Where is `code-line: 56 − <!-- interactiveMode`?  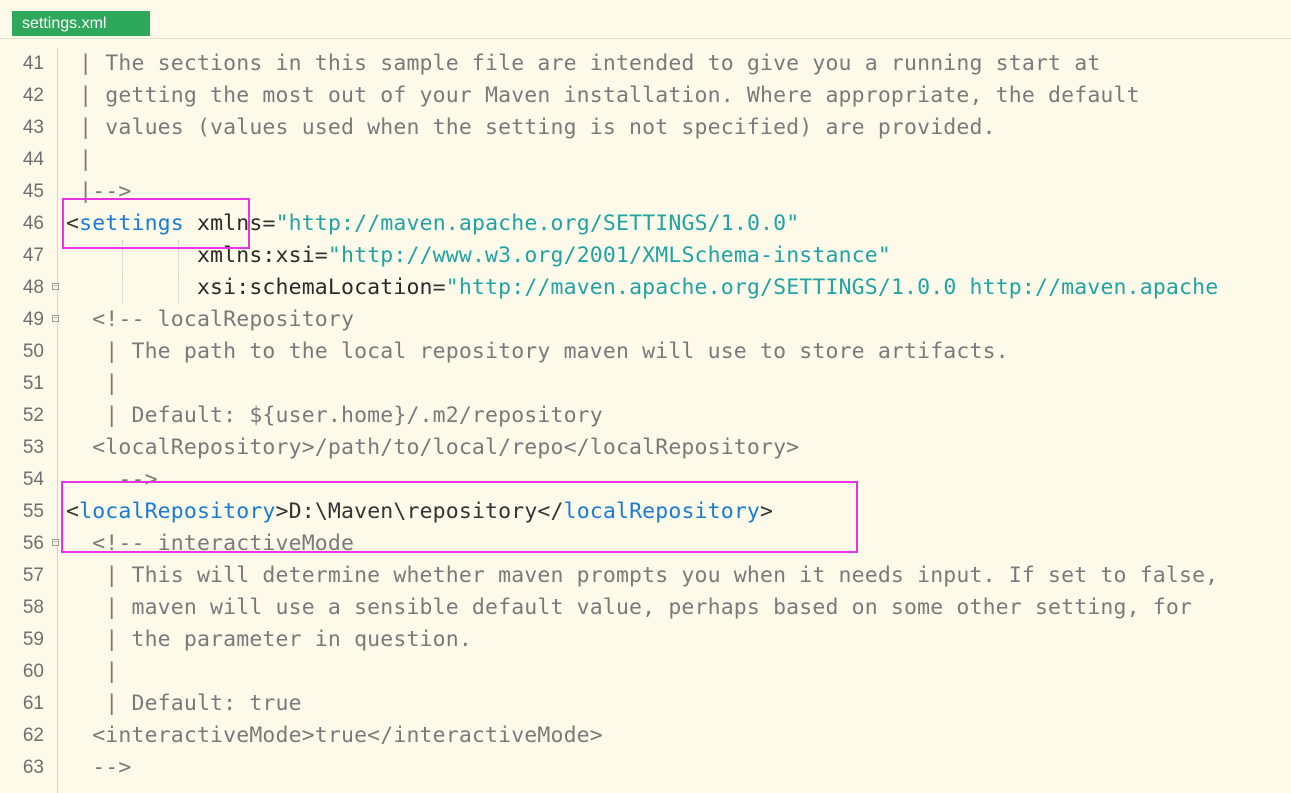 code-line: 56 − <!-- interactiveMode is located at coordinates (645, 544).